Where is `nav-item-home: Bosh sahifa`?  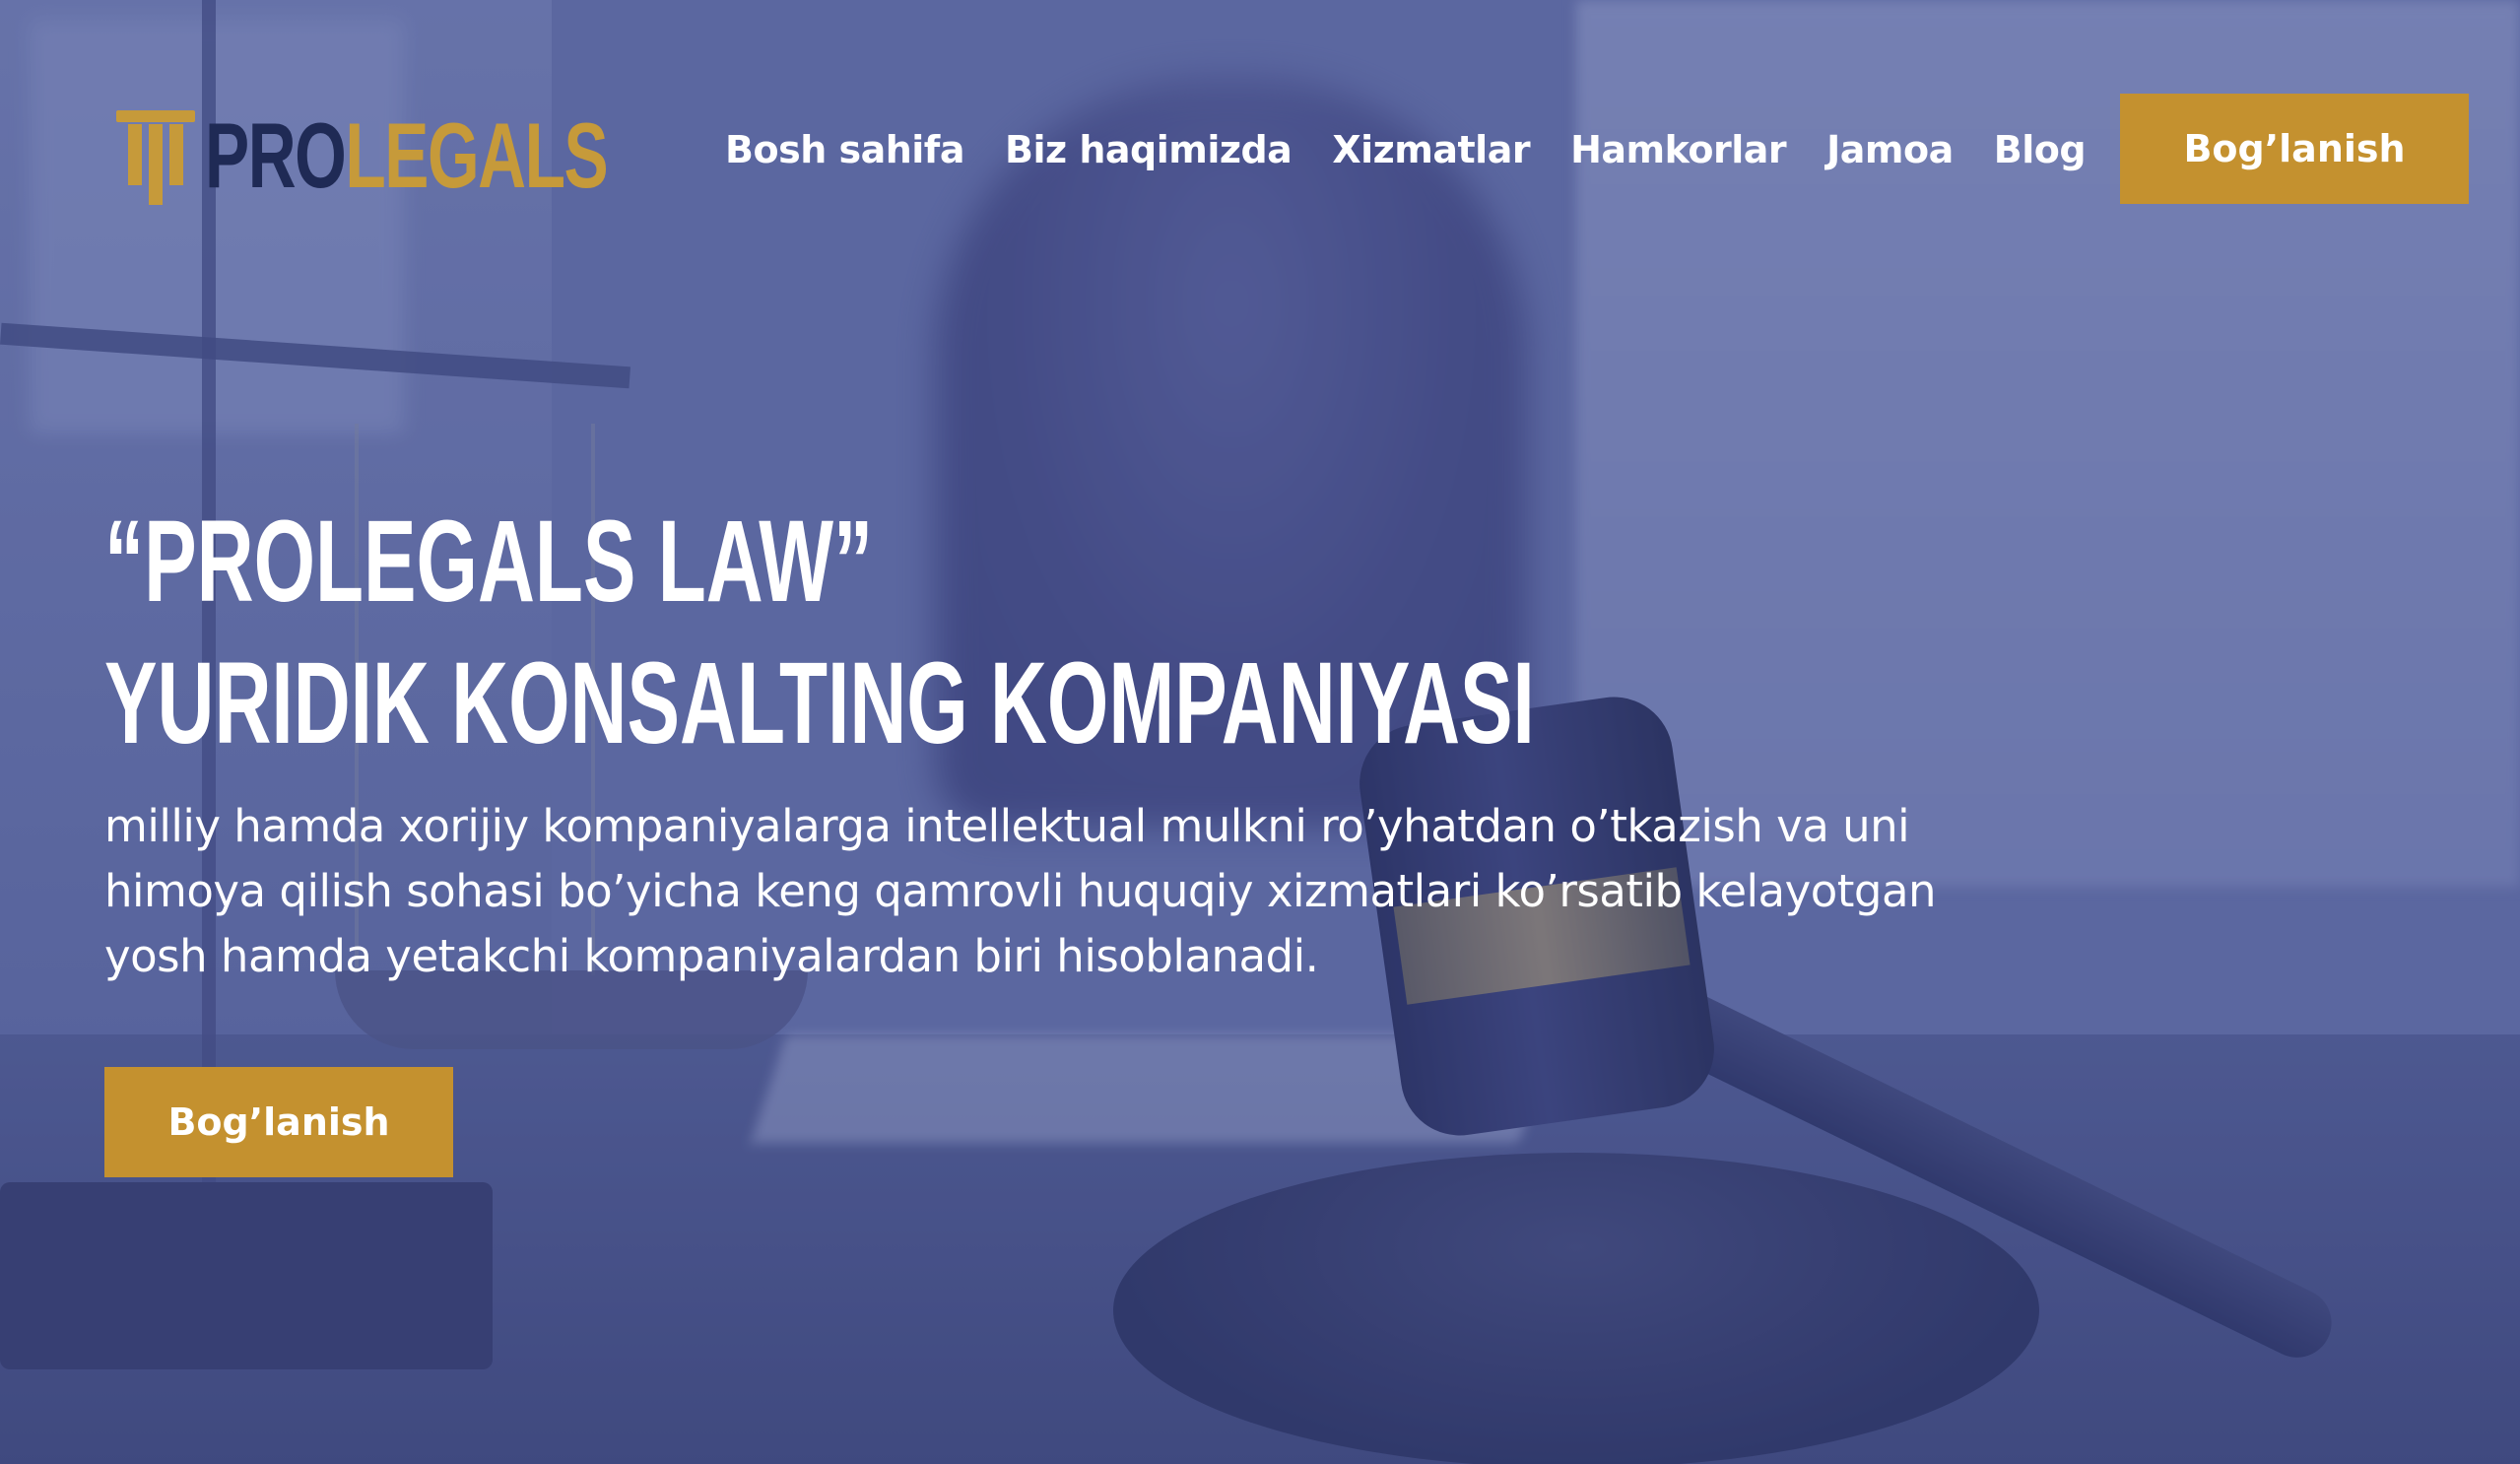 nav-item-home: Bosh sahifa is located at coordinates (844, 149).